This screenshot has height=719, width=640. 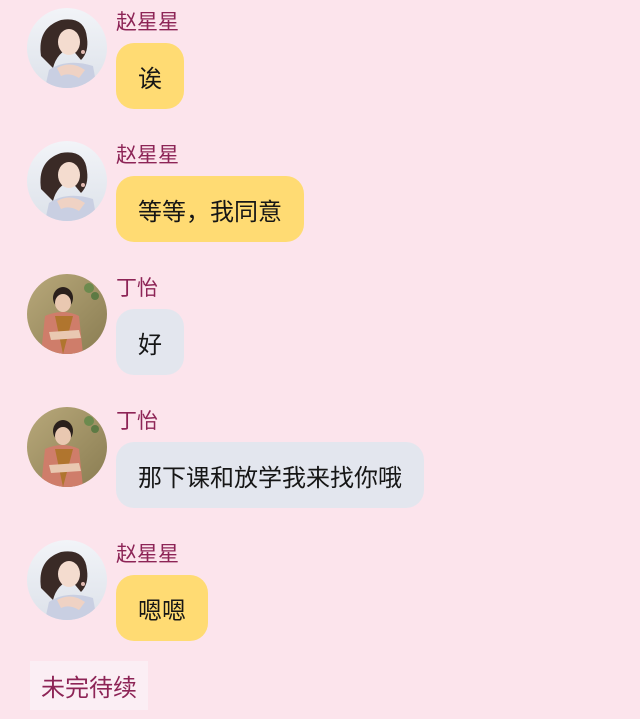 I want to click on message-bubble: 诶, so click(x=150, y=76).